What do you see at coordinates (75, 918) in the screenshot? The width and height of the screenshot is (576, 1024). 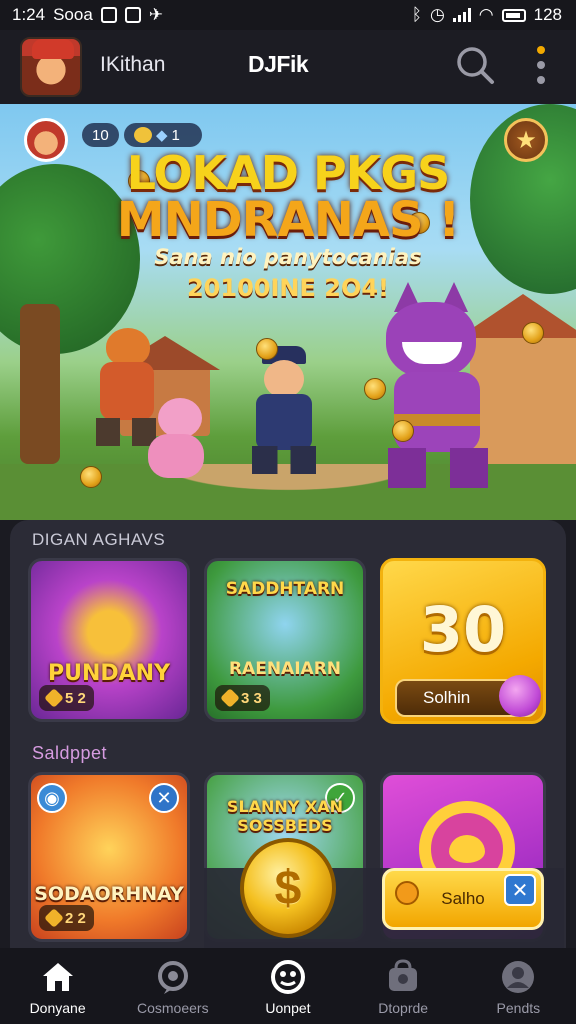 I see `badge-value: 2 2` at bounding box center [75, 918].